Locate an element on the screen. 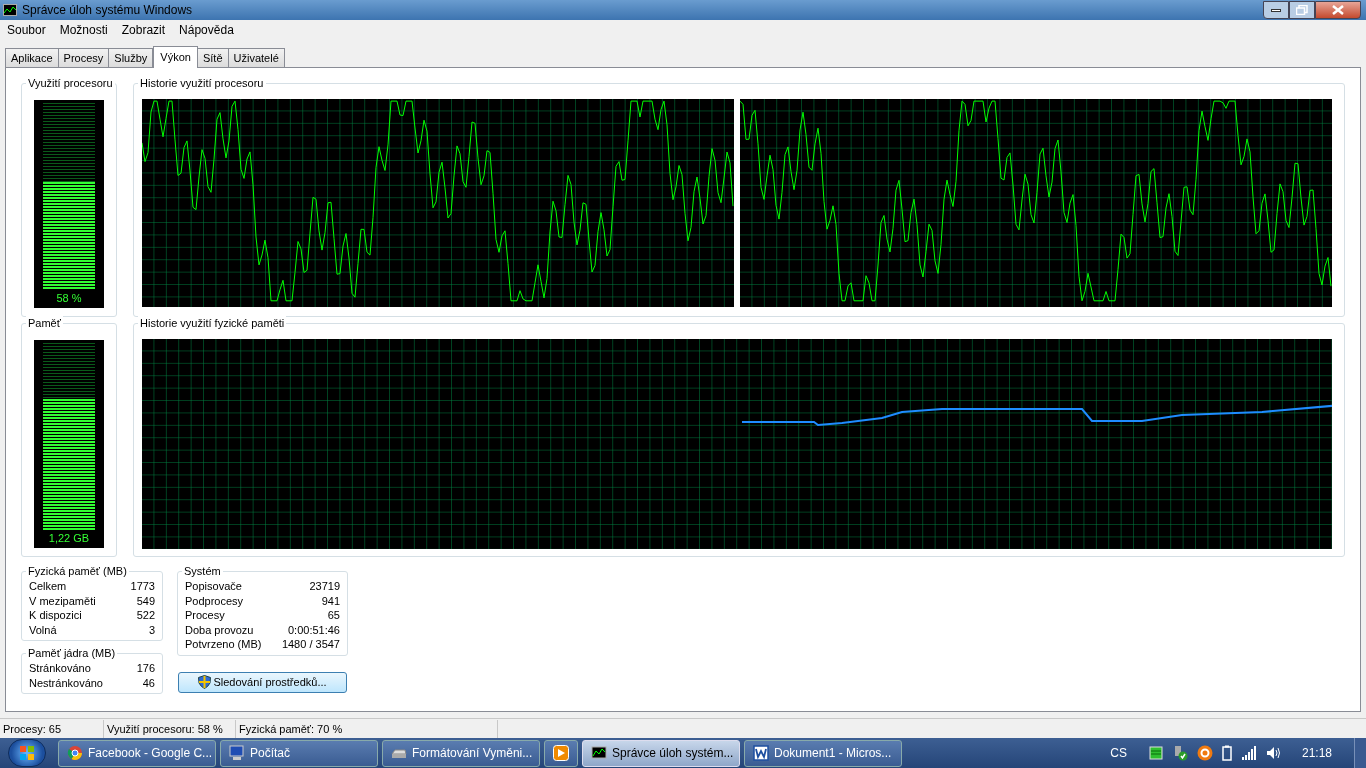 The image size is (1366, 768). status-text: Fyzická paměť: 70 % is located at coordinates (367, 728).